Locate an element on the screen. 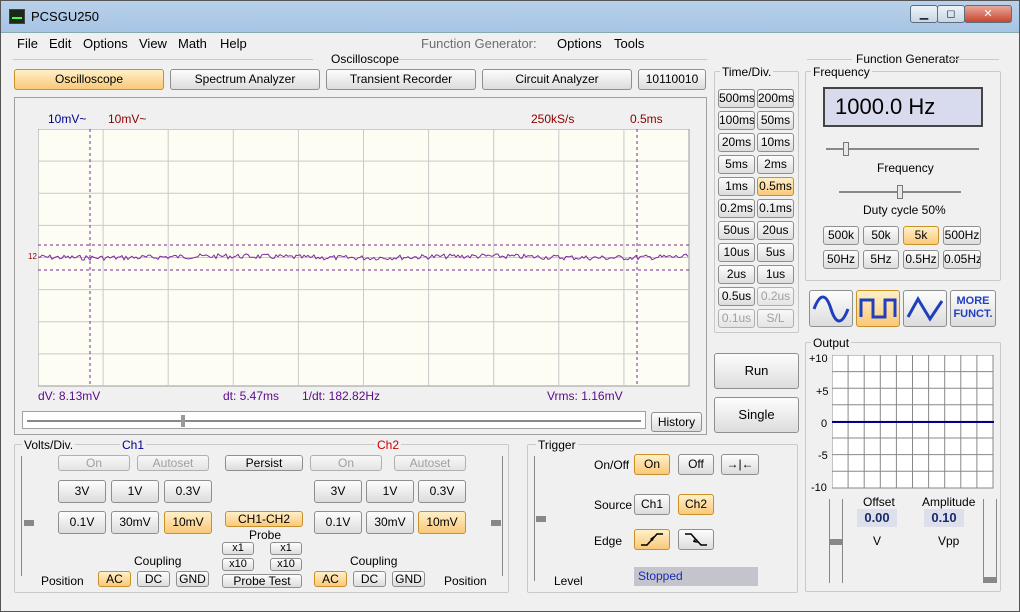  duty-cycle-slider-thumb is located at coordinates (900, 192).